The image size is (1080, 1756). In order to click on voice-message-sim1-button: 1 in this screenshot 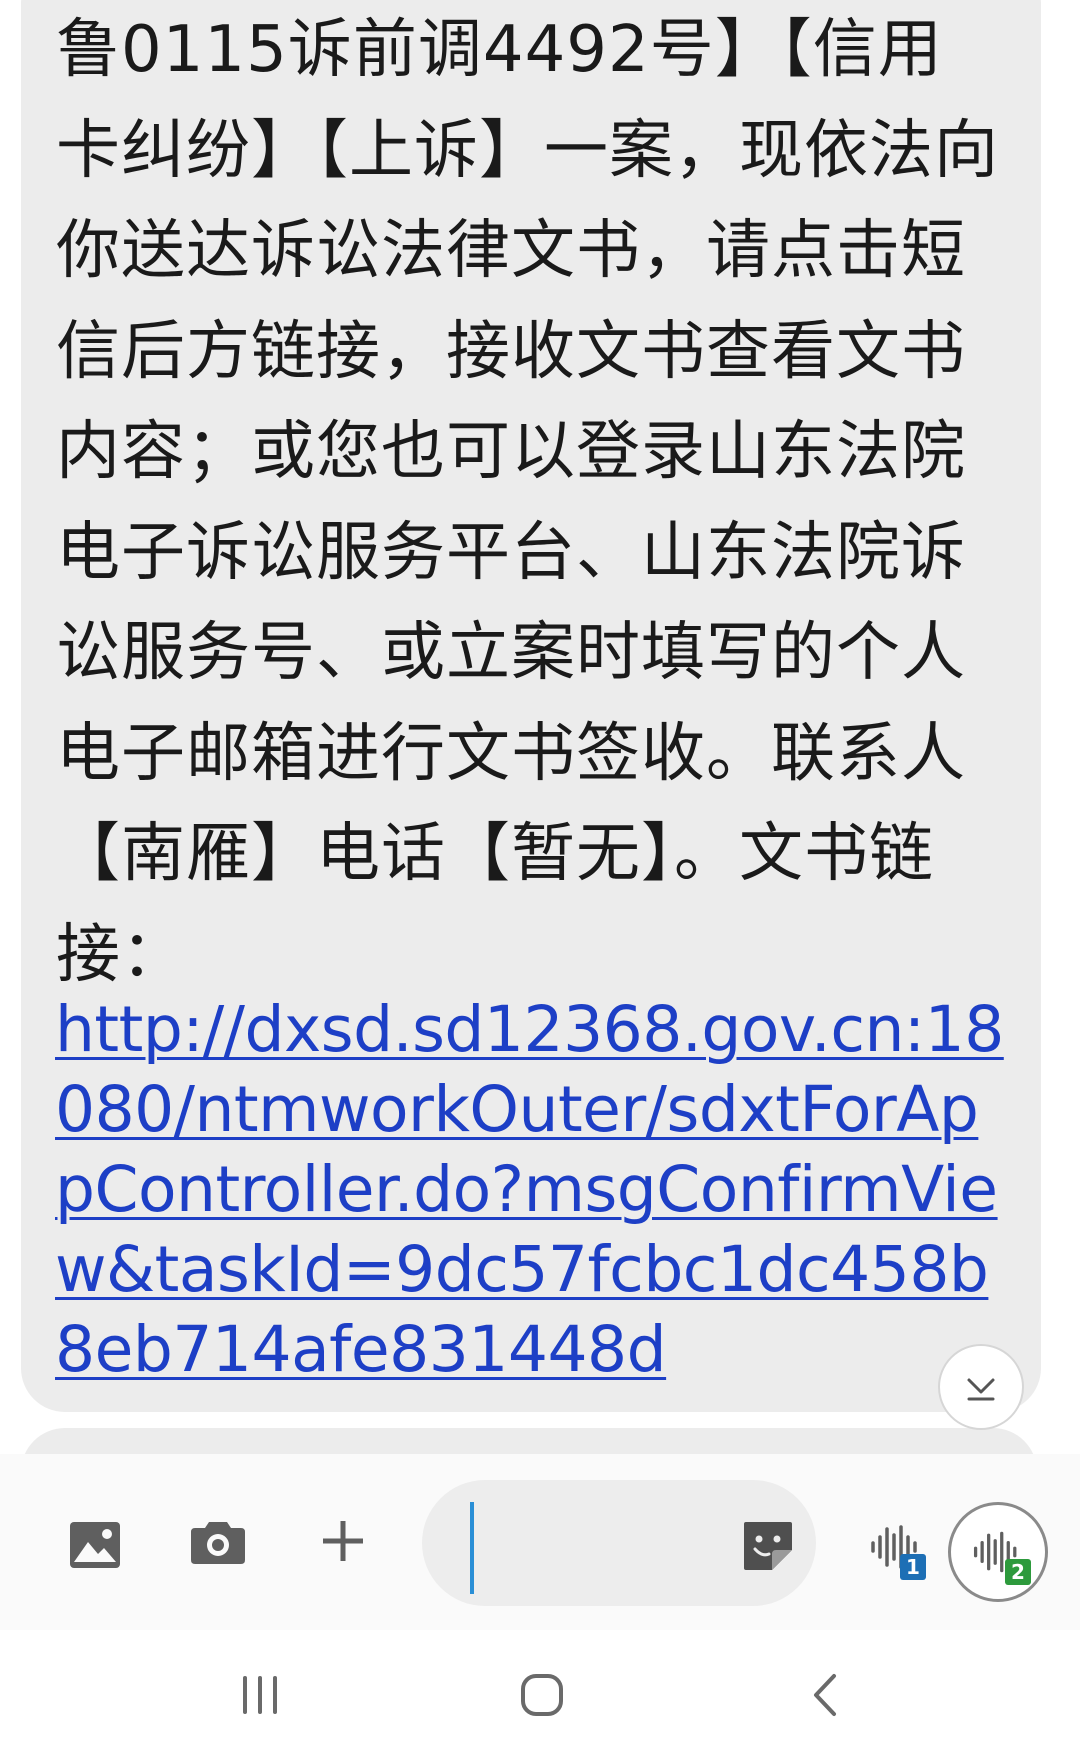, I will do `click(897, 1547)`.